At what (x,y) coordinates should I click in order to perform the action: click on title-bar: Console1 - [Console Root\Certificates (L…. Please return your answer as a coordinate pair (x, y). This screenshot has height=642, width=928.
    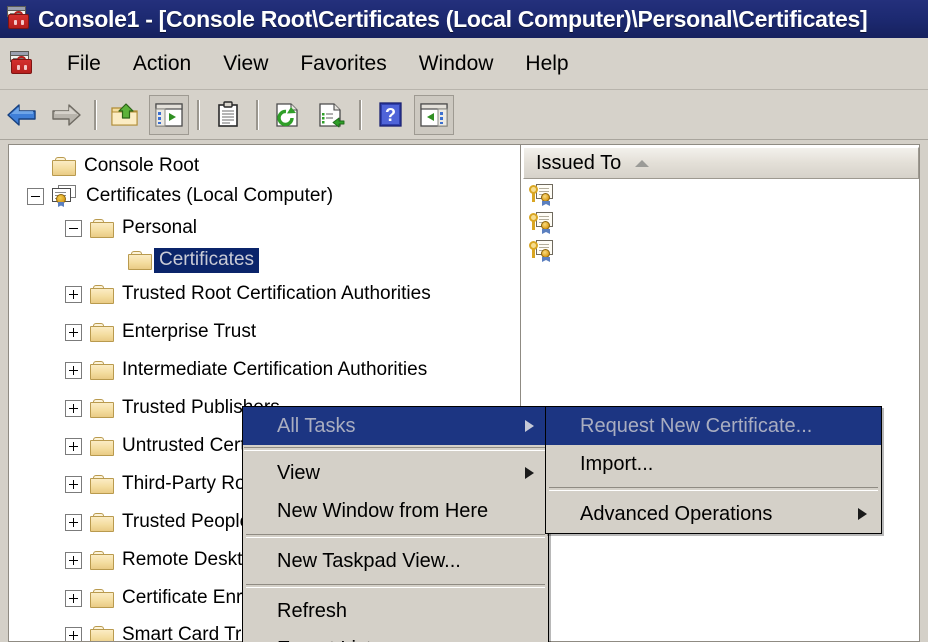
    Looking at the image, I should click on (464, 19).